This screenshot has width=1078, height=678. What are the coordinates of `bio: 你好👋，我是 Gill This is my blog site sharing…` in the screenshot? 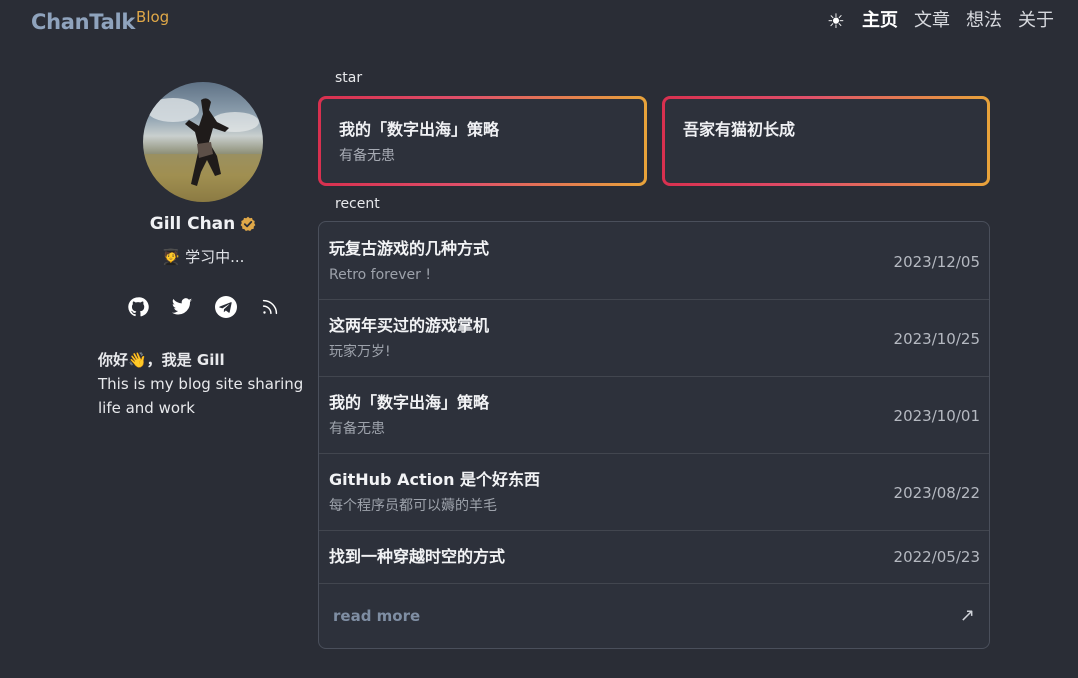 It's located at (205, 384).